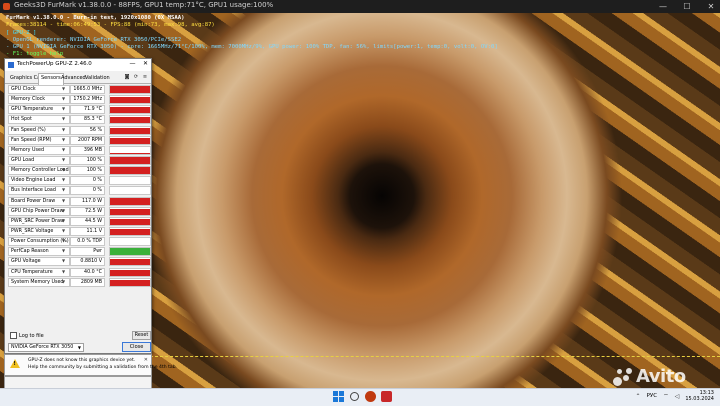 The image size is (720, 406). What do you see at coordinates (39, 119) in the screenshot?
I see `sensor-label: Hot Spot` at bounding box center [39, 119].